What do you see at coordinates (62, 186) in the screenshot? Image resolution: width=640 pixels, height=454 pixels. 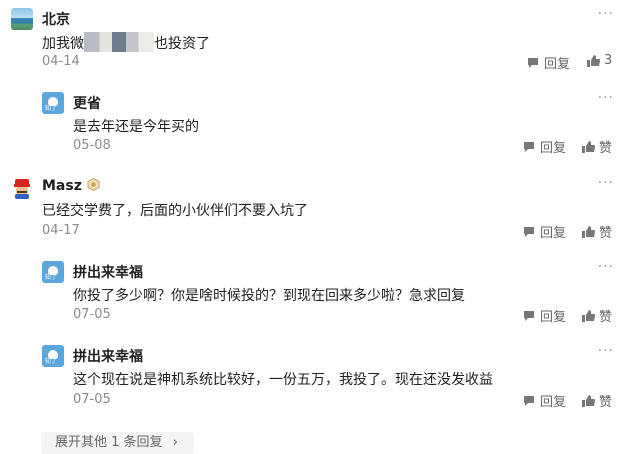 I see `author-name-text: Masz` at bounding box center [62, 186].